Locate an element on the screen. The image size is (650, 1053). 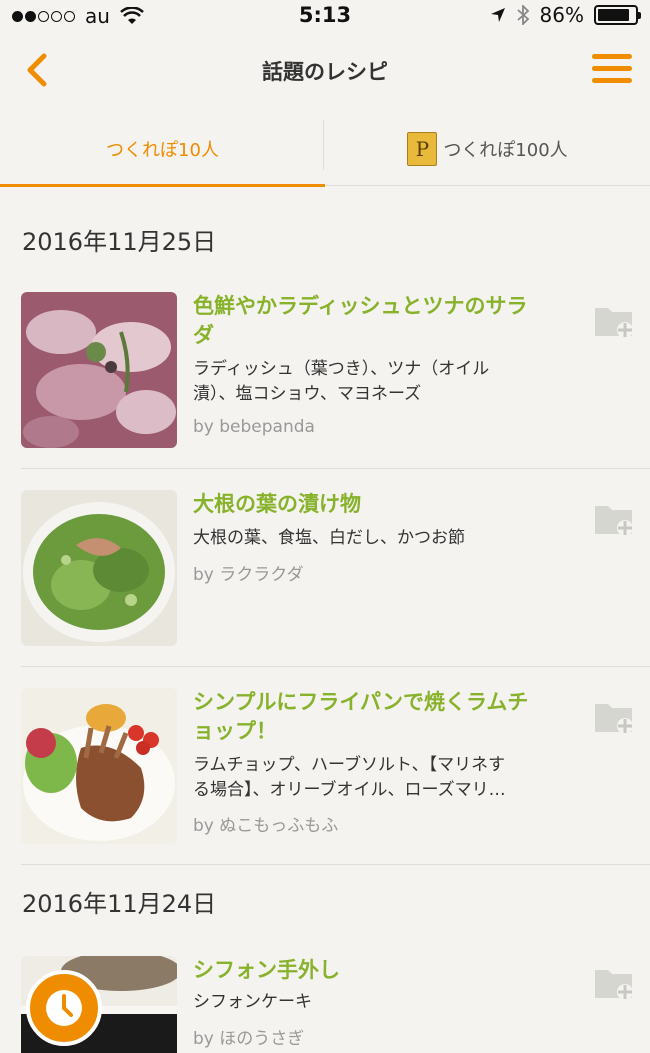
recipe-title-line: ョップ！ is located at coordinates (235, 731).